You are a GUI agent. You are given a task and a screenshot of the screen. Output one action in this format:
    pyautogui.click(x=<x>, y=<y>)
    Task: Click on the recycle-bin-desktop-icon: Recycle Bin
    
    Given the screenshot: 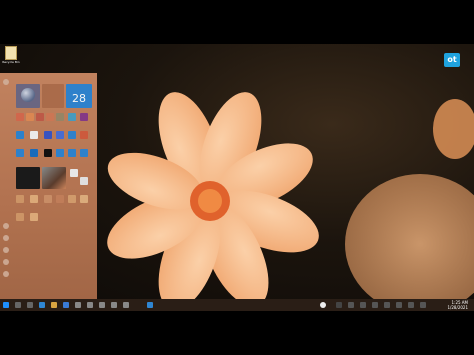 What is the action you would take?
    pyautogui.click(x=11, y=55)
    